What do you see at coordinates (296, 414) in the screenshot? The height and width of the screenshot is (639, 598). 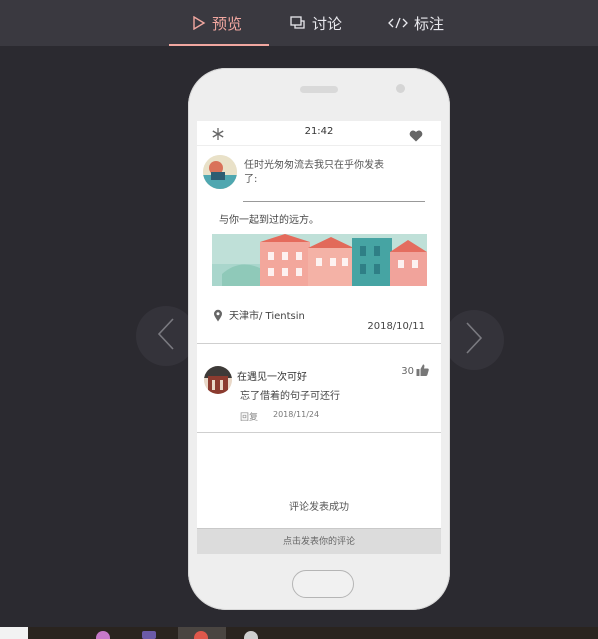 I see `comment-date: 2018/11/24` at bounding box center [296, 414].